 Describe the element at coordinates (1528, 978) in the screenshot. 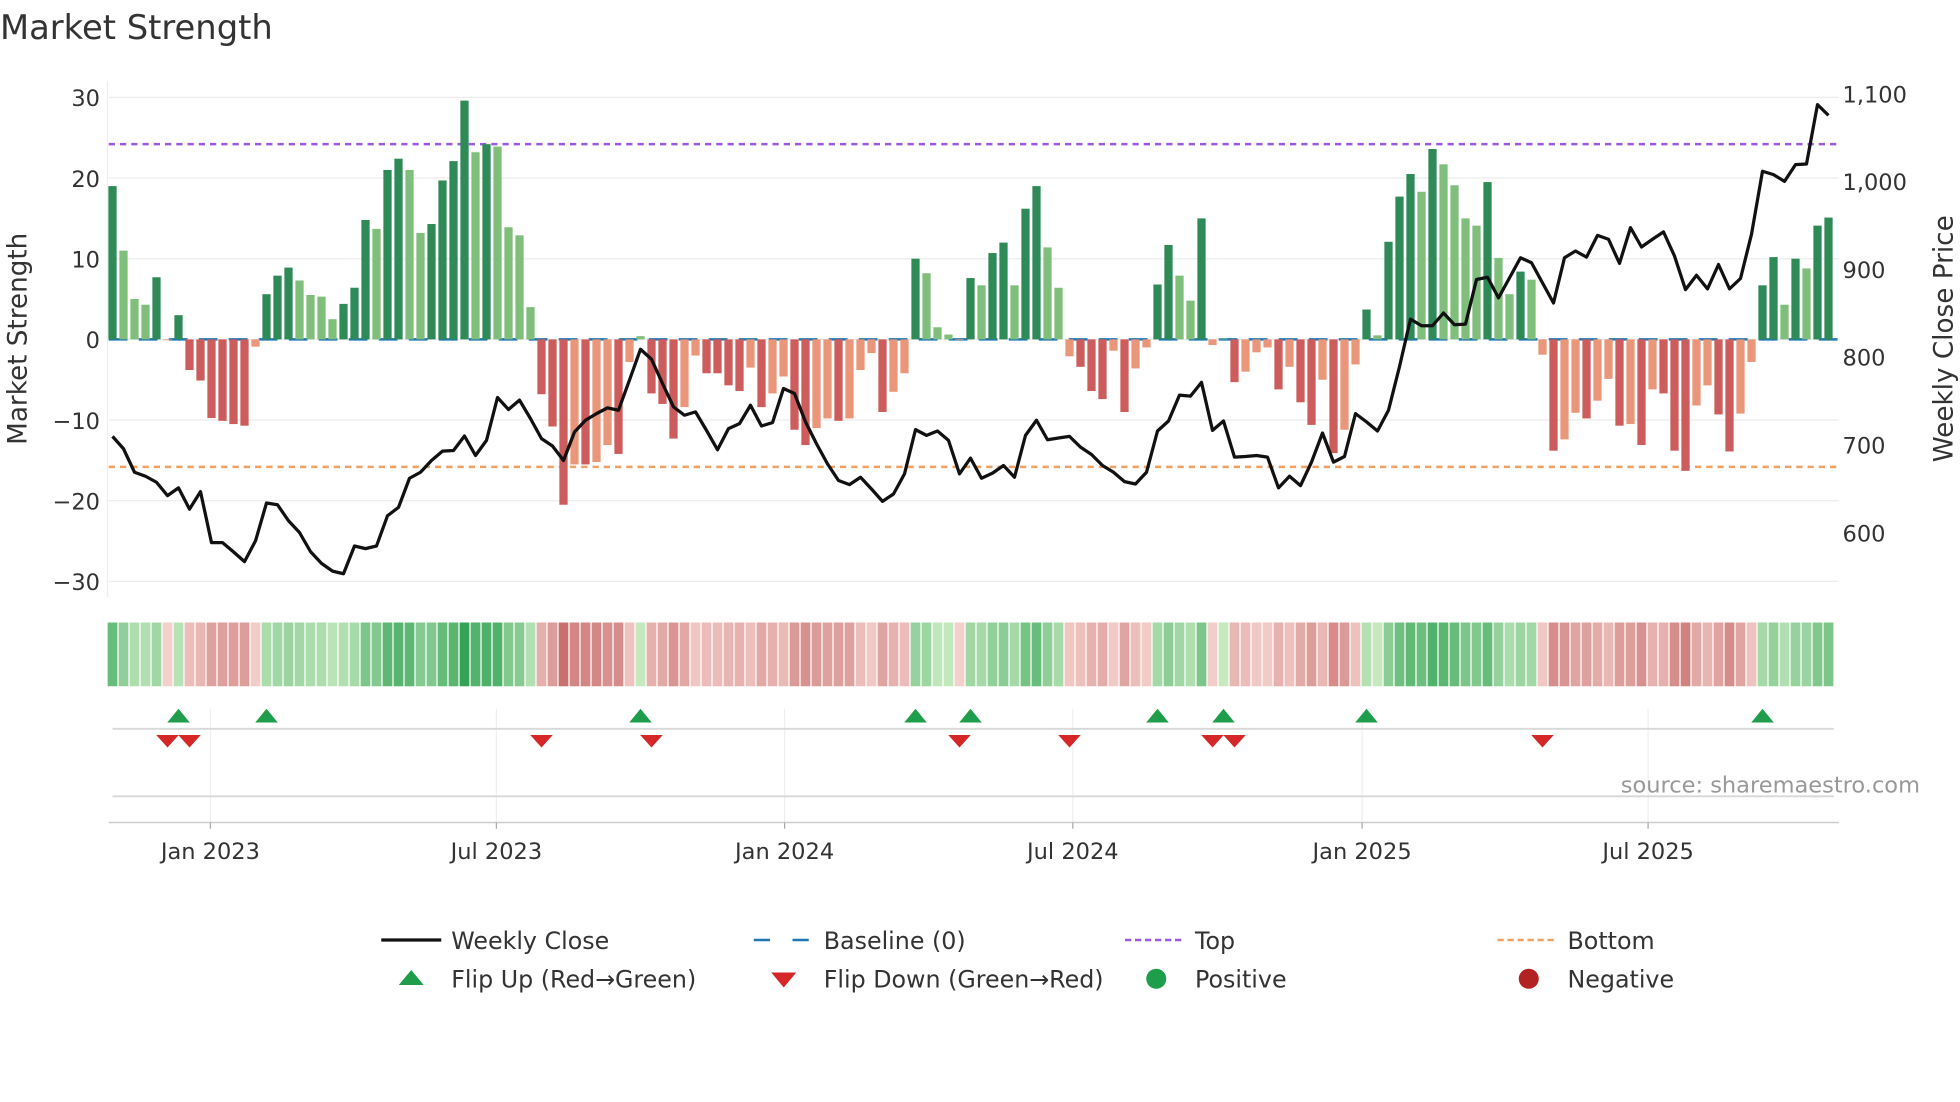

I see `legend-circle-icon` at that location.